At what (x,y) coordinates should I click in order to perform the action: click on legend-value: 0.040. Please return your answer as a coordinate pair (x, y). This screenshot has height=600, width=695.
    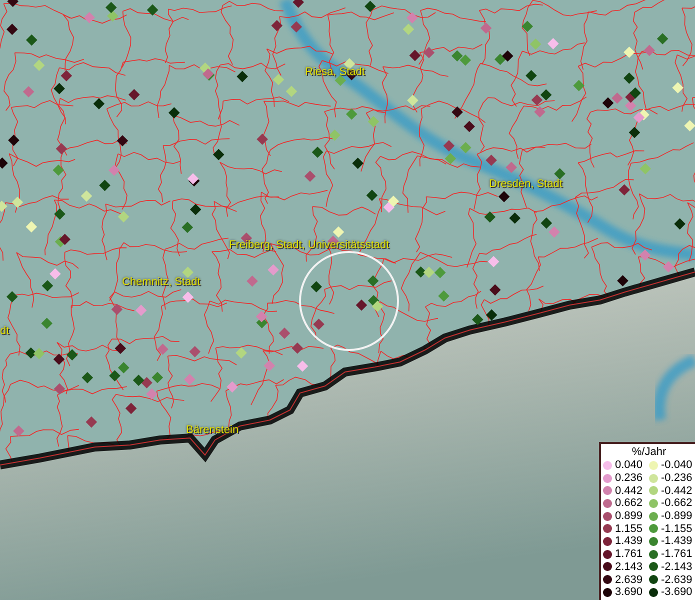
    Looking at the image, I should click on (629, 465).